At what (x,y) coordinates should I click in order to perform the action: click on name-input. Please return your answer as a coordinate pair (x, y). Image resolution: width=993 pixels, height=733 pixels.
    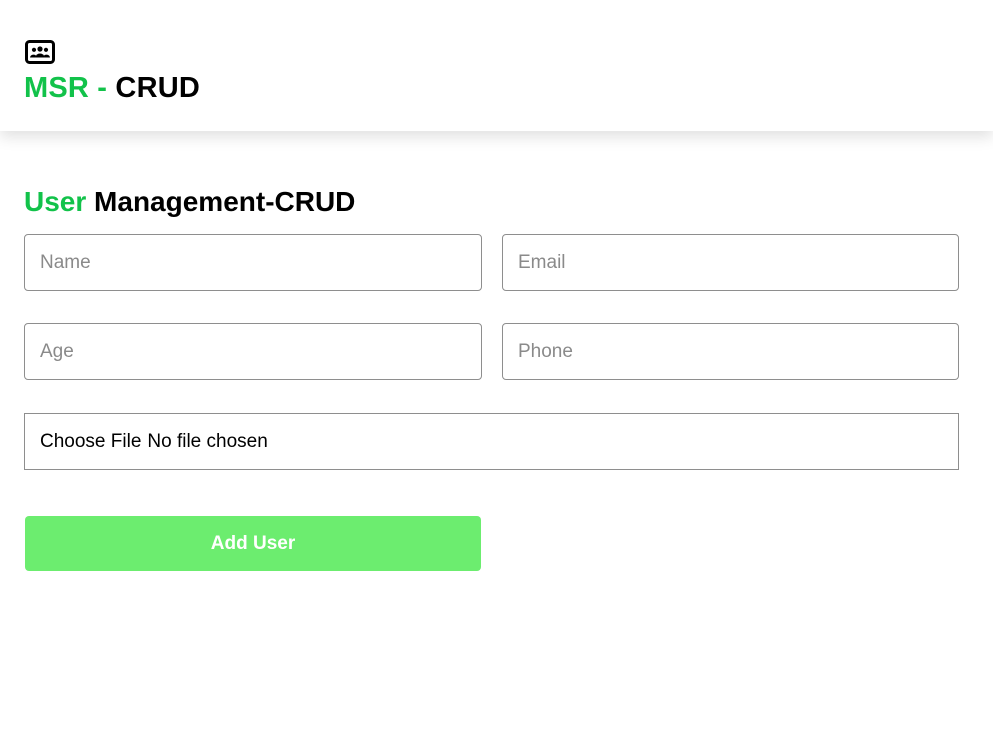
    Looking at the image, I should click on (253, 262).